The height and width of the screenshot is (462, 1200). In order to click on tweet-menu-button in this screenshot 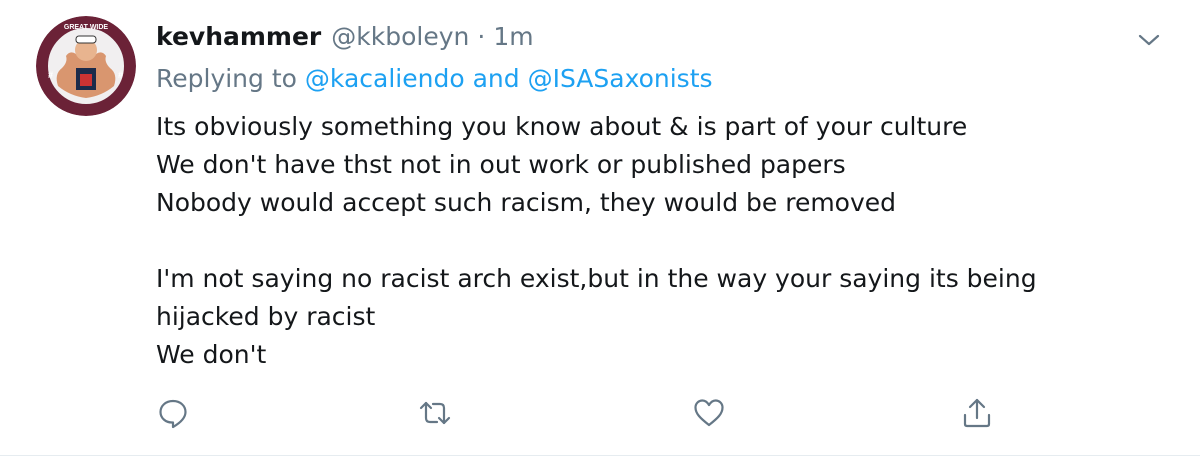, I will do `click(1149, 40)`.